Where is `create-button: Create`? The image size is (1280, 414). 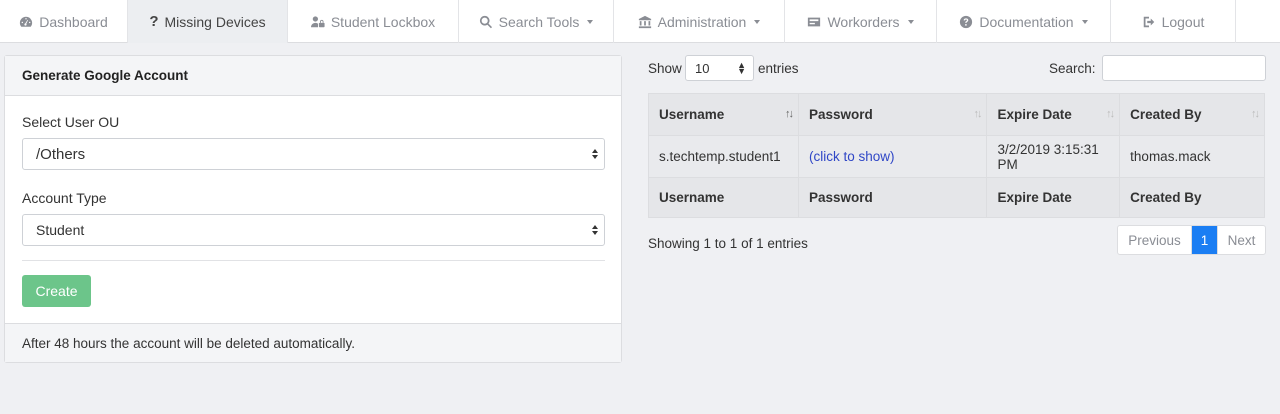
create-button: Create is located at coordinates (56, 291).